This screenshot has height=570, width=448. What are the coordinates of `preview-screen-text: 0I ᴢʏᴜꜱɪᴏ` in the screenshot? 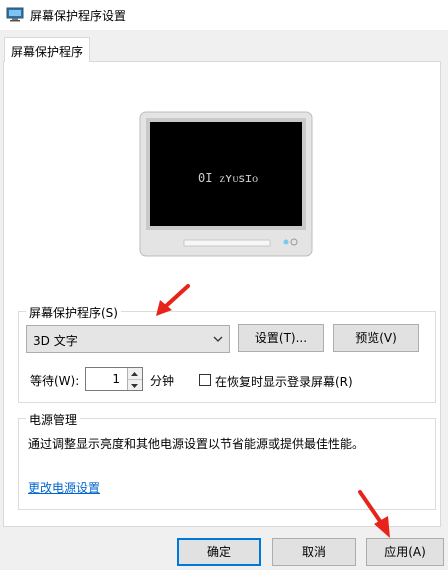 It's located at (228, 178).